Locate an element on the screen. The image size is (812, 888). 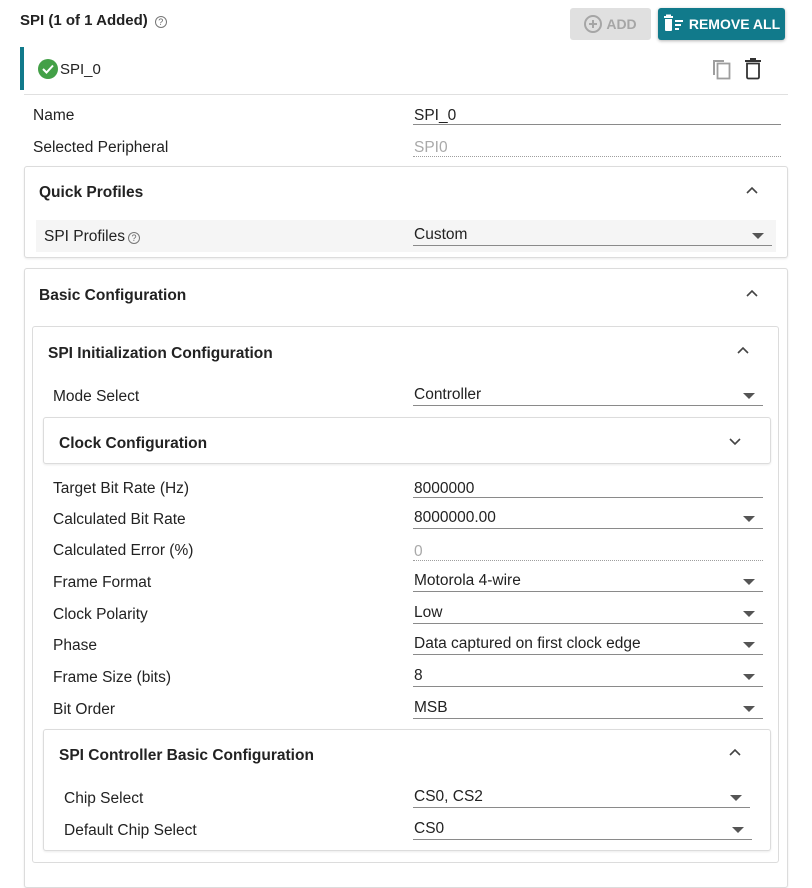
mode-select-label: Mode Select is located at coordinates (96, 396).